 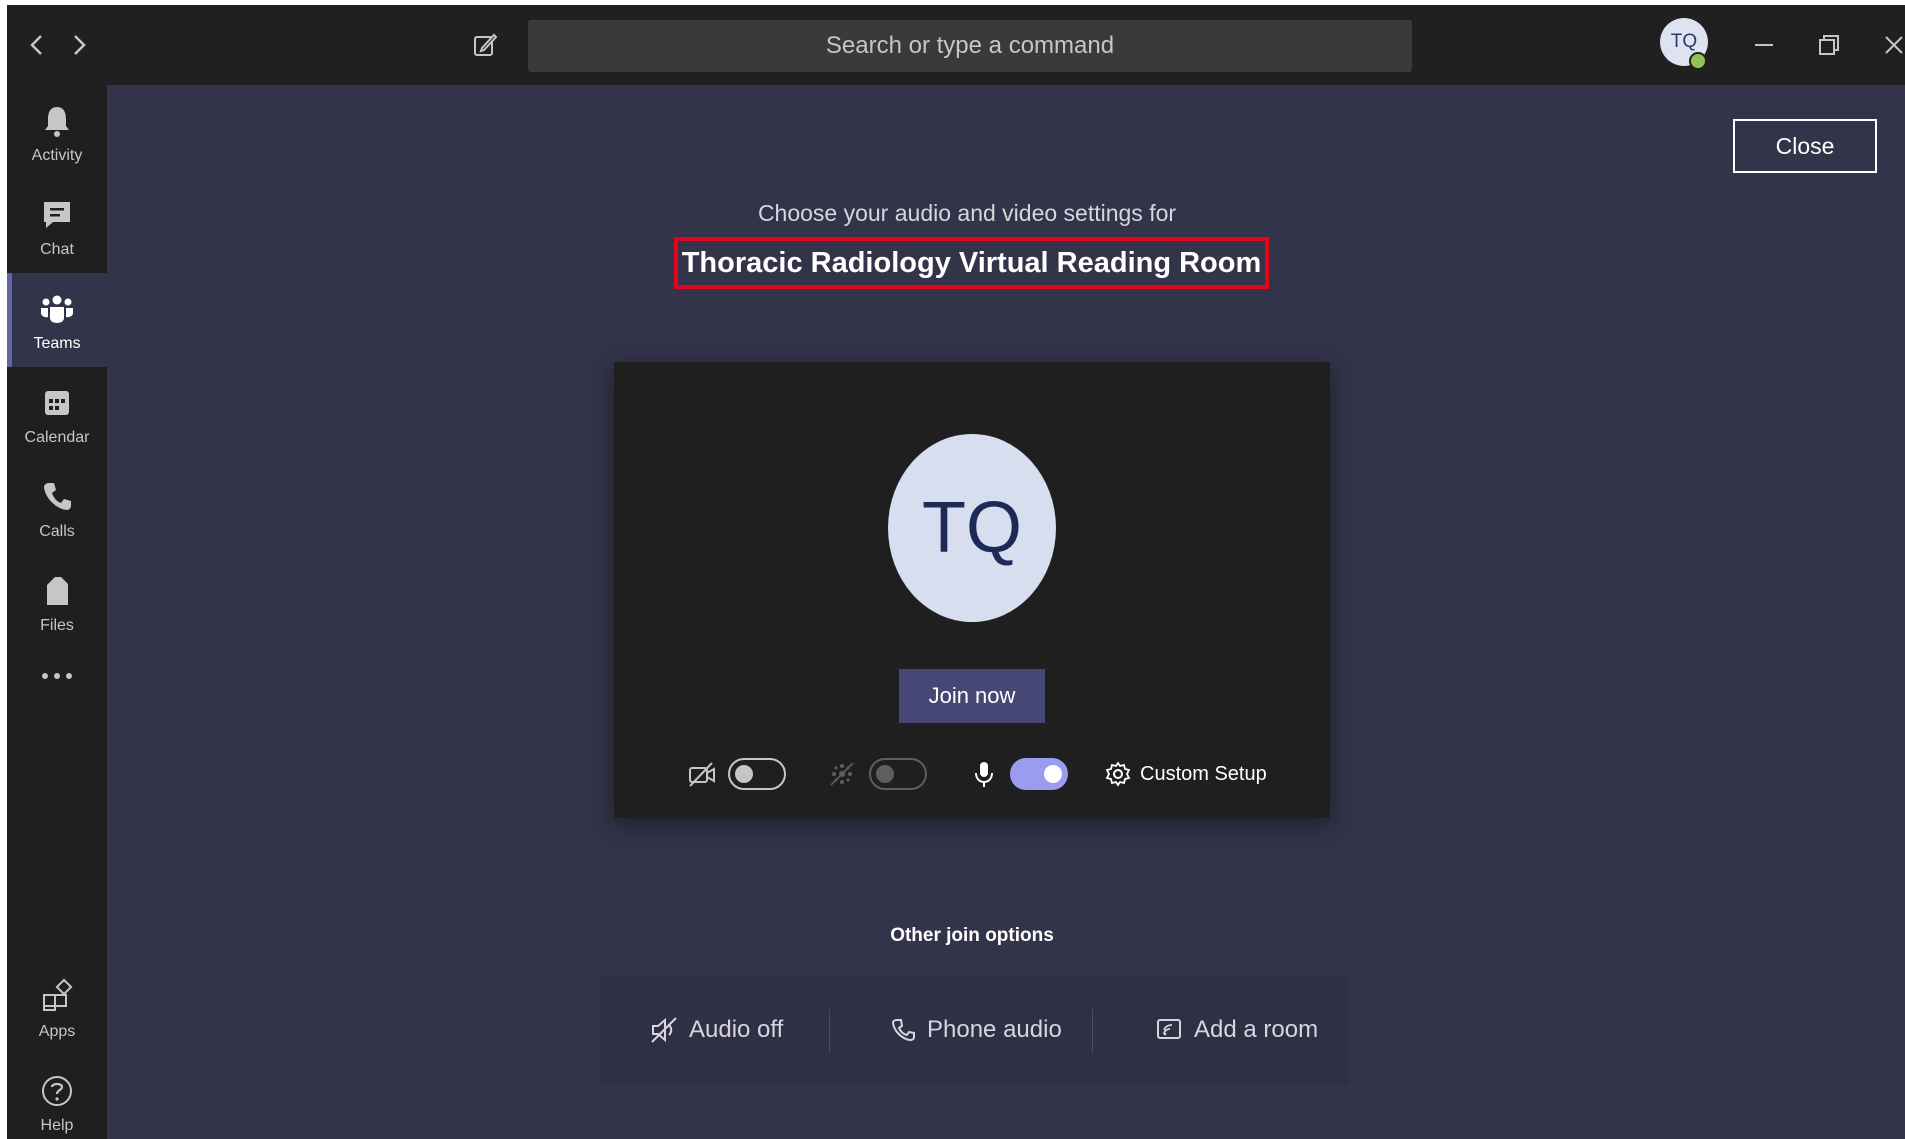 I want to click on add-room-option: Add a room, so click(x=1236, y=1030).